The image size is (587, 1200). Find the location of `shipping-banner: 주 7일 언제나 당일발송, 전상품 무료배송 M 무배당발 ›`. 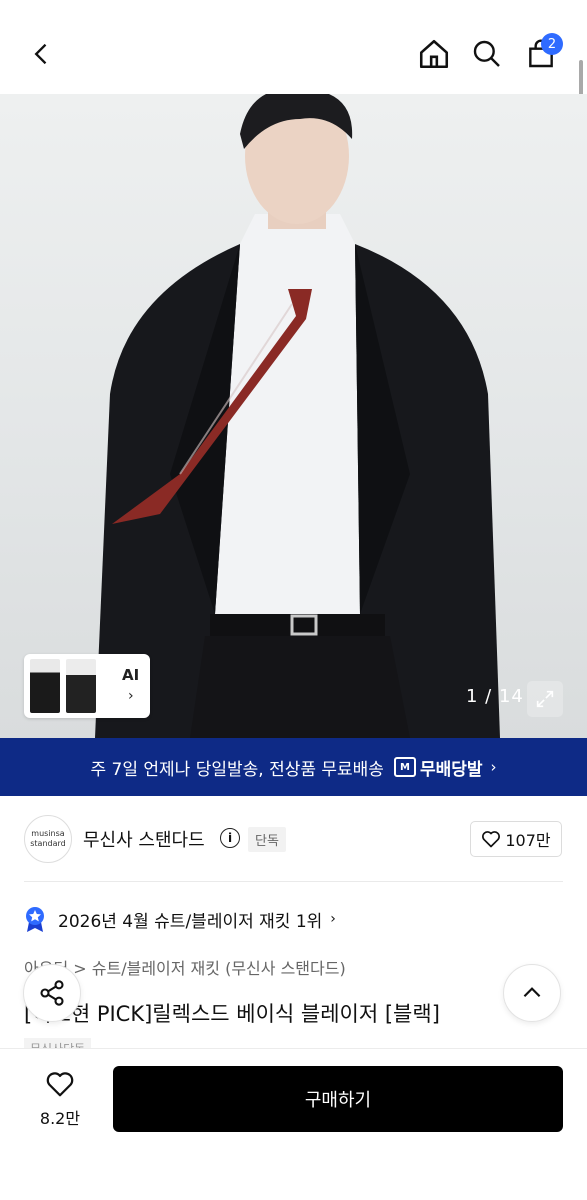

shipping-banner: 주 7일 언제나 당일발송, 전상품 무료배송 M 무배당발 › is located at coordinates (293, 767).